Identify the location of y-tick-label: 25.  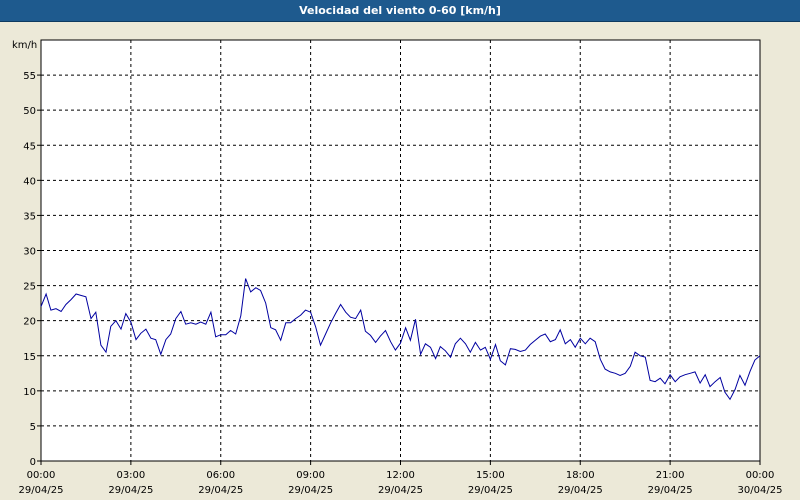
(29, 287).